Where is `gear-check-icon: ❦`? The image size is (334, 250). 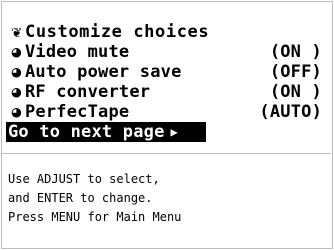 gear-check-icon: ❦ is located at coordinates (16, 31).